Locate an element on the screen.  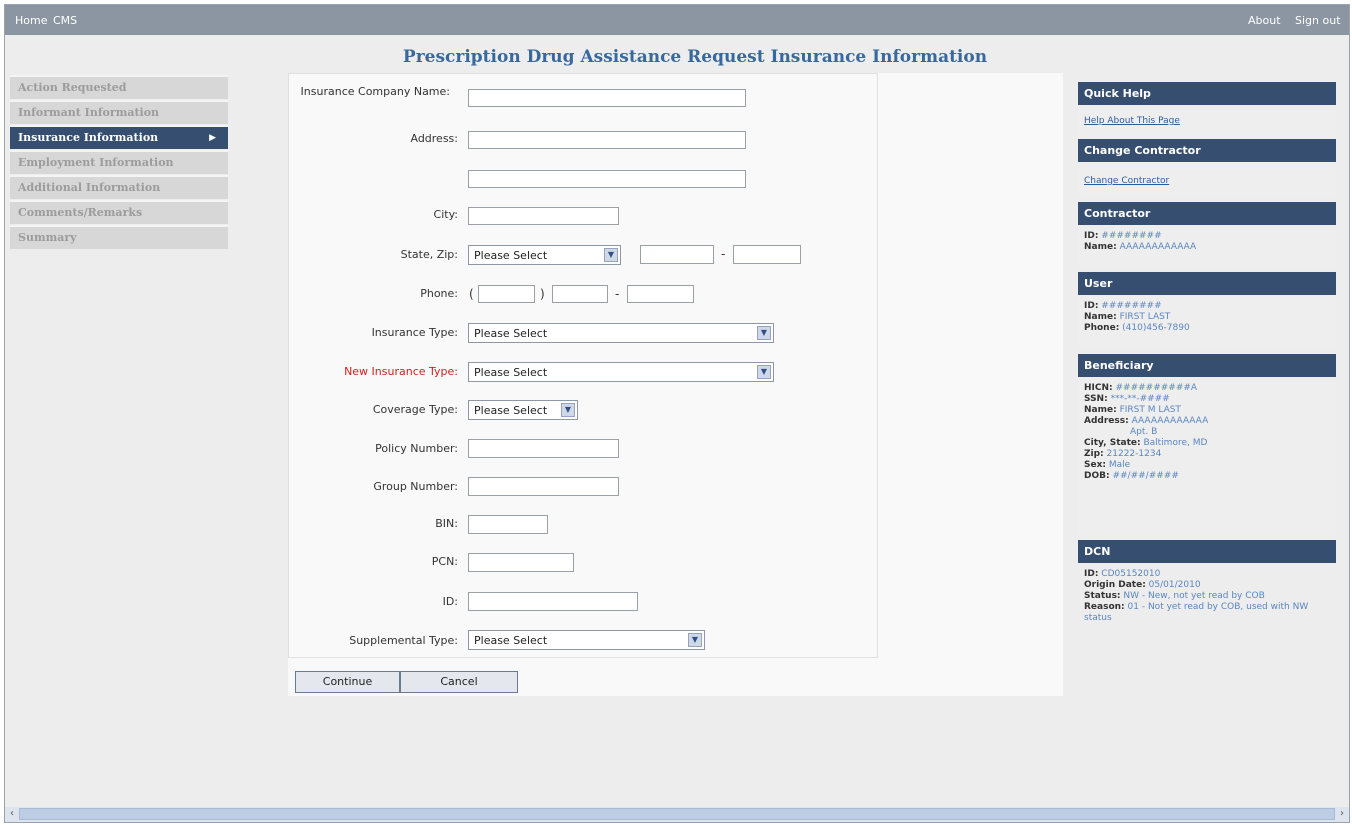
contractor-header: Contractor is located at coordinates (1207, 213).